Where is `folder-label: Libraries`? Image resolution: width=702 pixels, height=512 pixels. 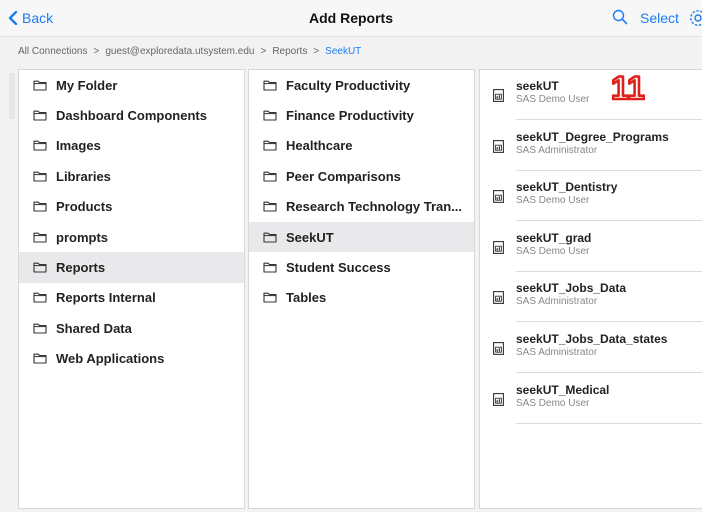
folder-label: Libraries is located at coordinates (83, 176).